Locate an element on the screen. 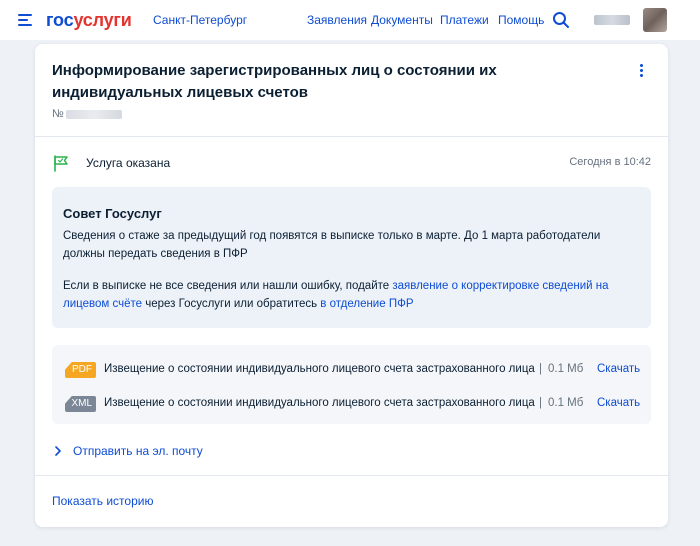 This screenshot has height=546, width=700. nav-documents: Документы is located at coordinates (402, 20).